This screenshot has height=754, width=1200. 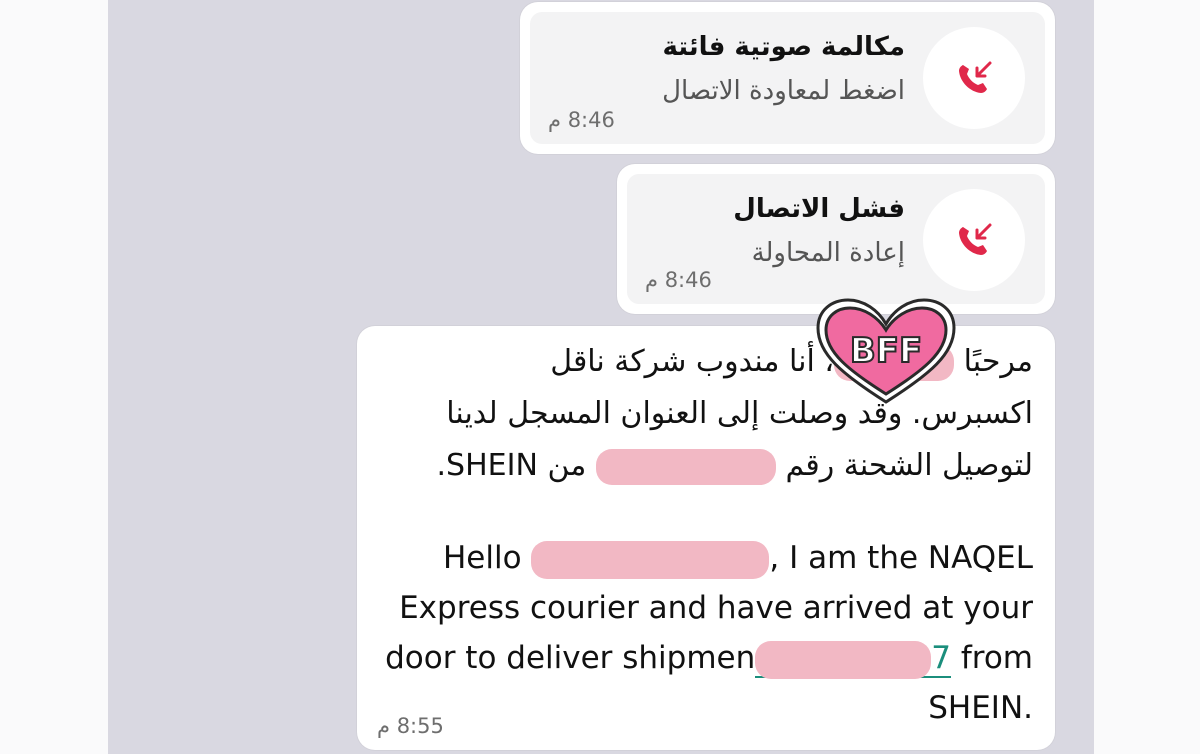 I want to click on missed-call-subtitle: اضغط لمعاودة الاتصال, so click(x=783, y=91).